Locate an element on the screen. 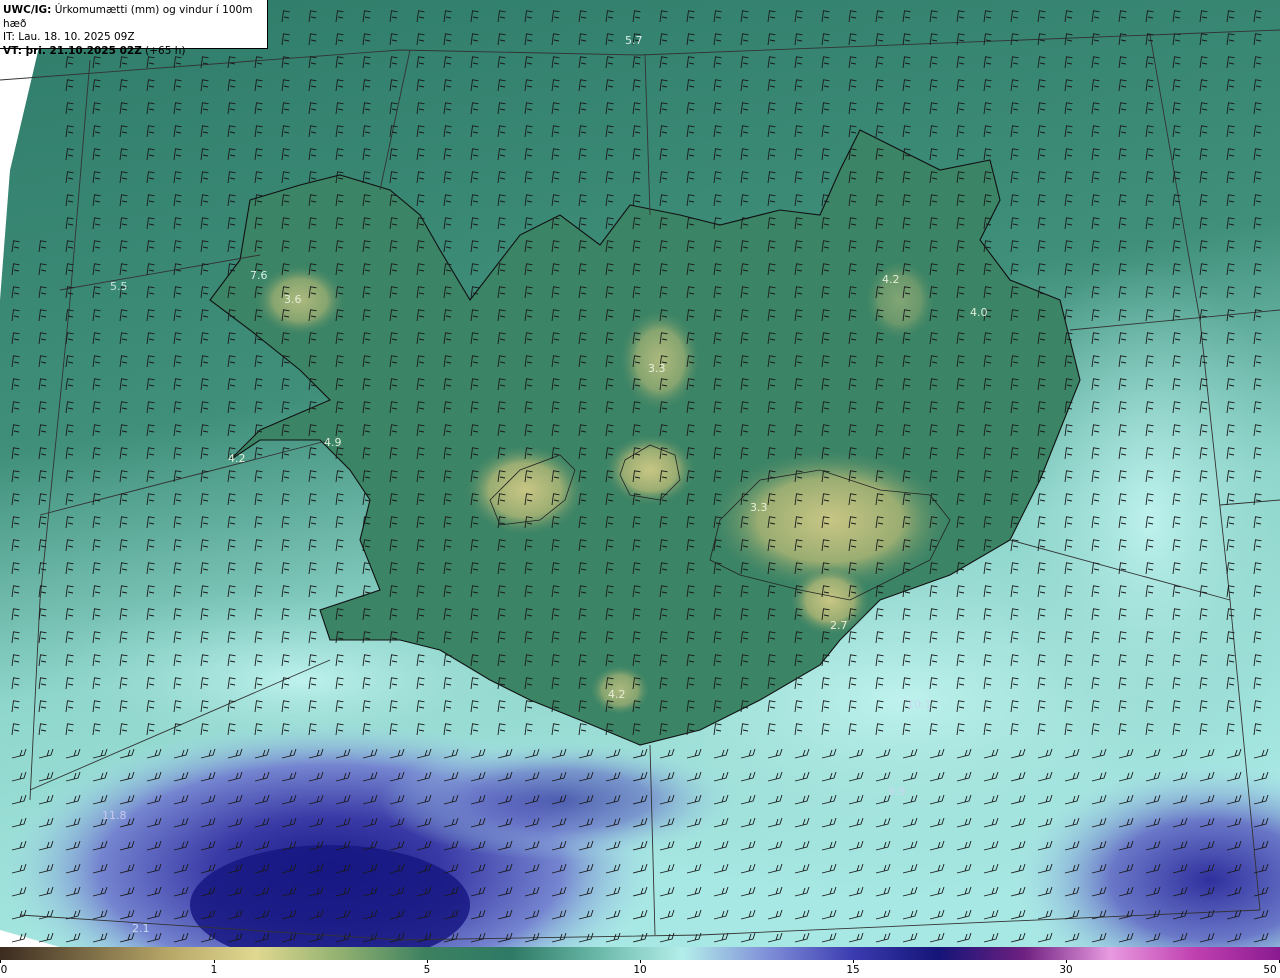 Image resolution: width=1280 pixels, height=978 pixels. colorbar-tick-label: 0 is located at coordinates (4, 970).